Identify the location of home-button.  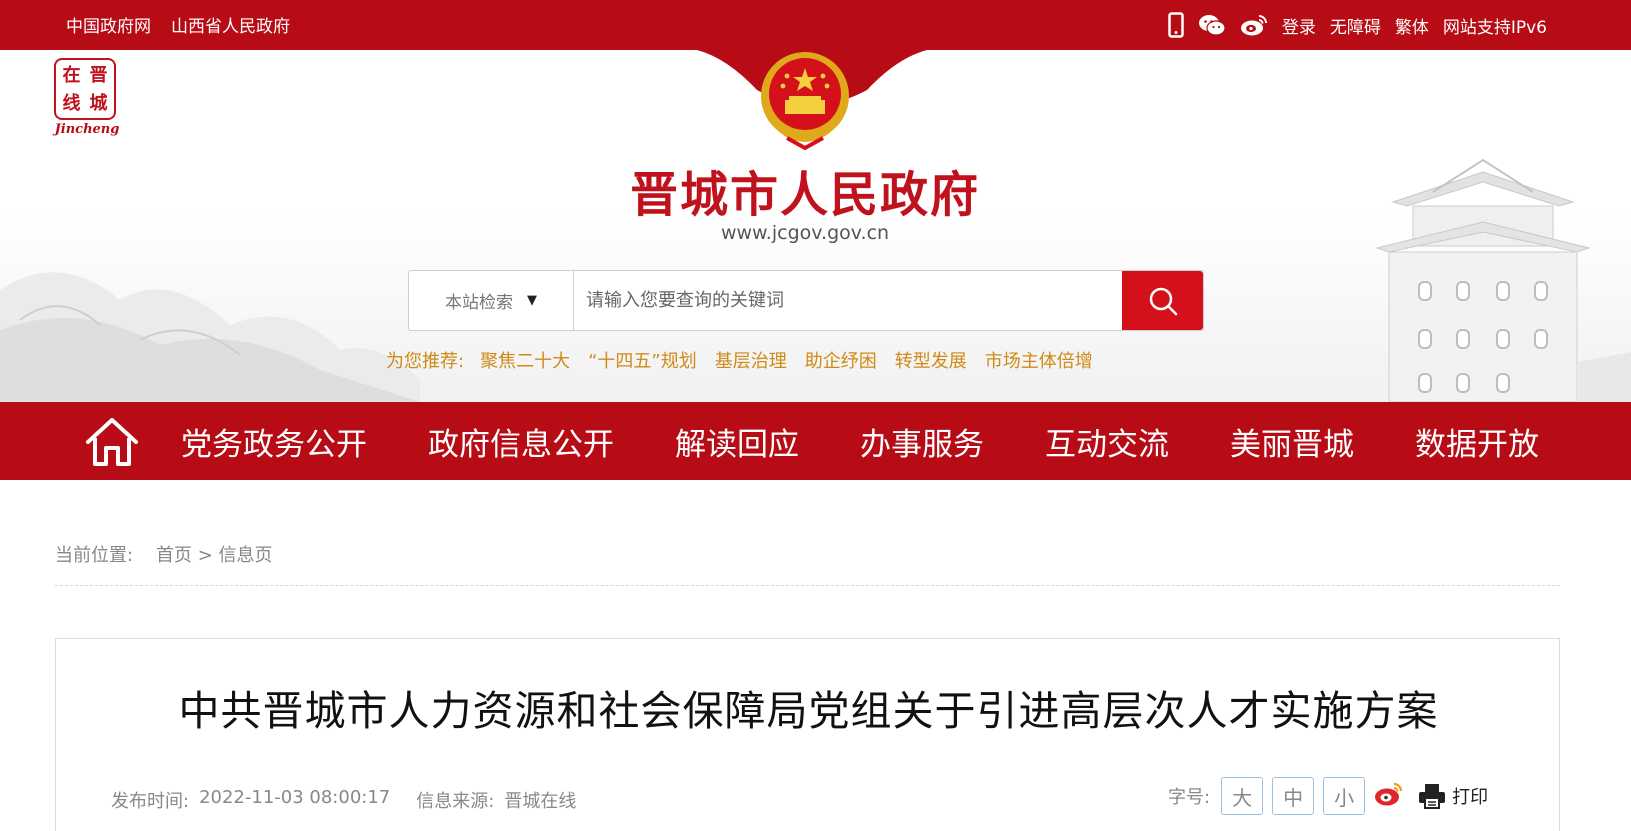
(112, 442).